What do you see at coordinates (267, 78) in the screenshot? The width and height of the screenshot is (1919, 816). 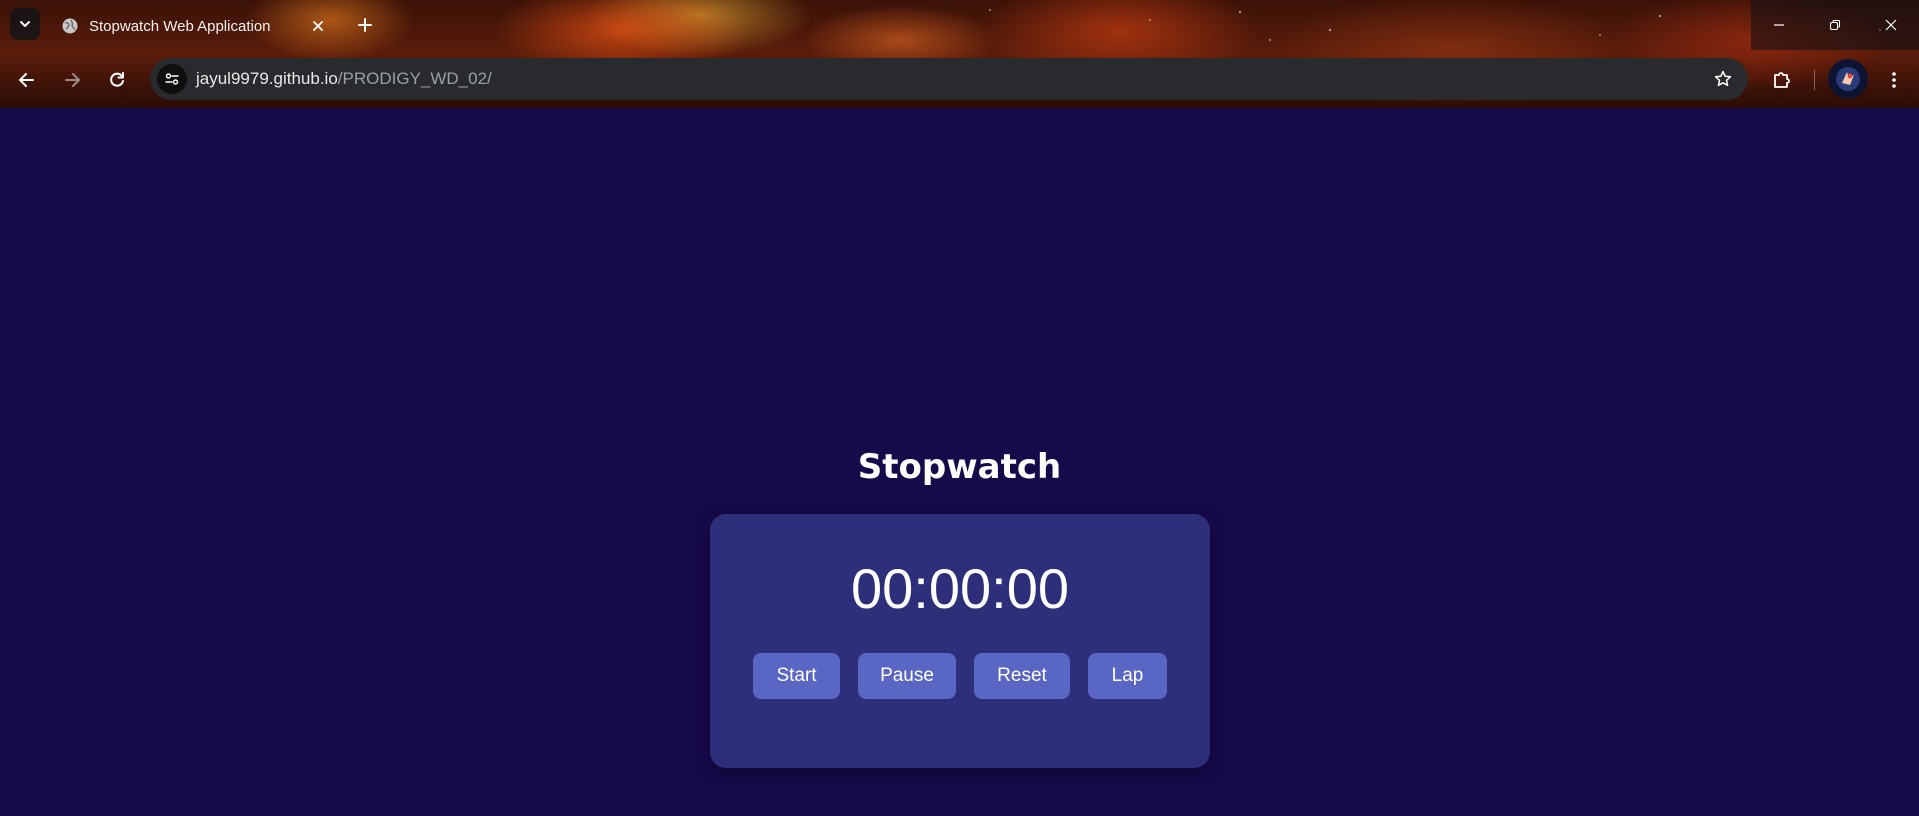 I see `url-host: jayul9979.github.io` at bounding box center [267, 78].